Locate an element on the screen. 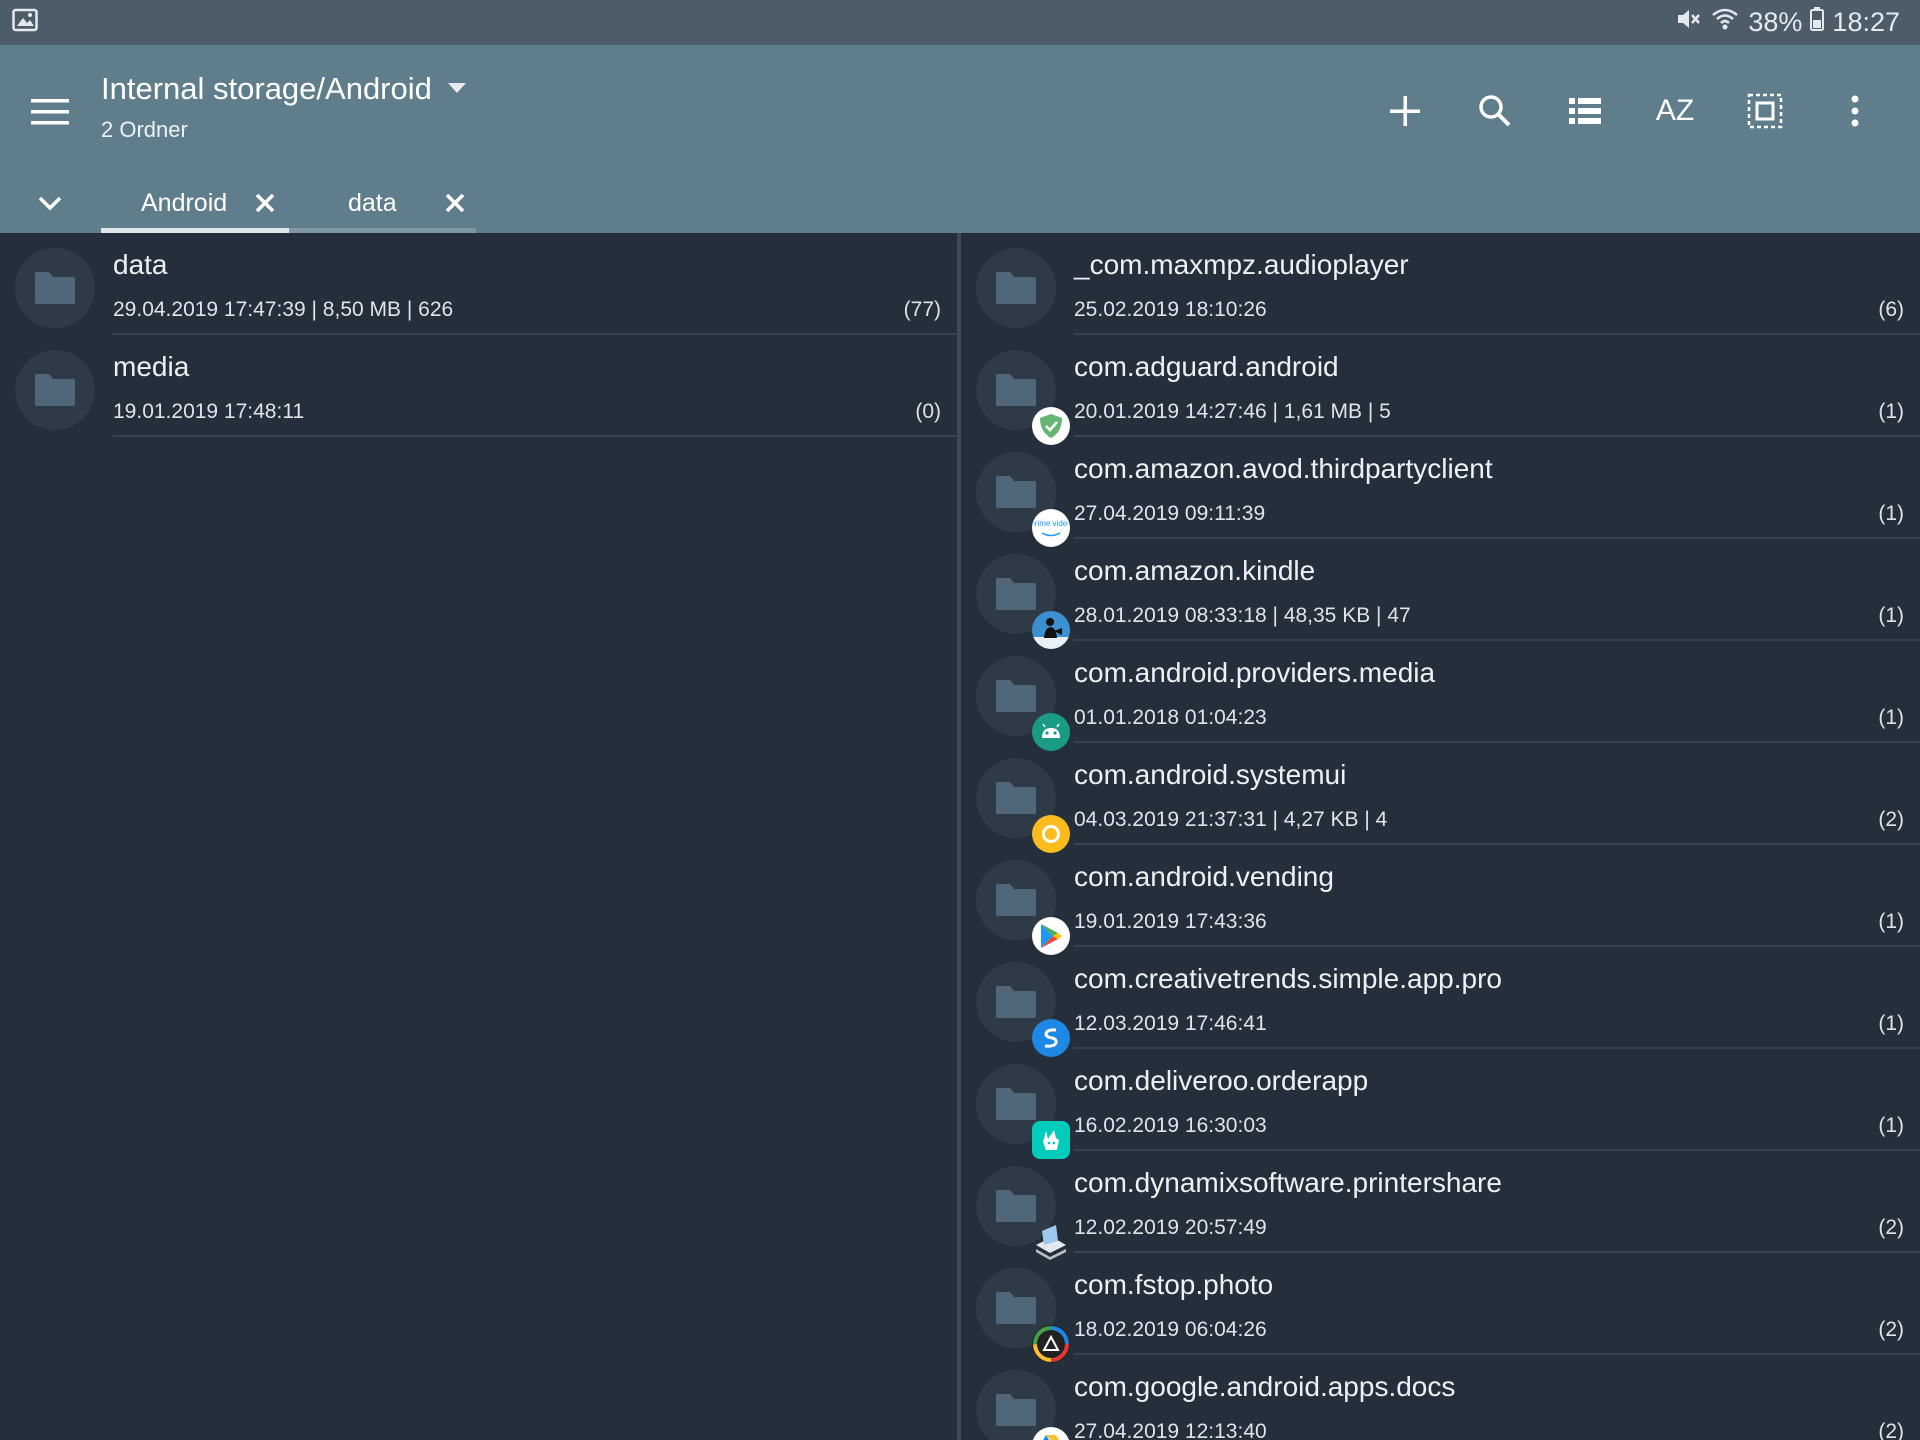 The image size is (1920, 1440). item-meta: 04.03.2019 21:37:31 | 4,27 KB | 4 is located at coordinates (1231, 819).